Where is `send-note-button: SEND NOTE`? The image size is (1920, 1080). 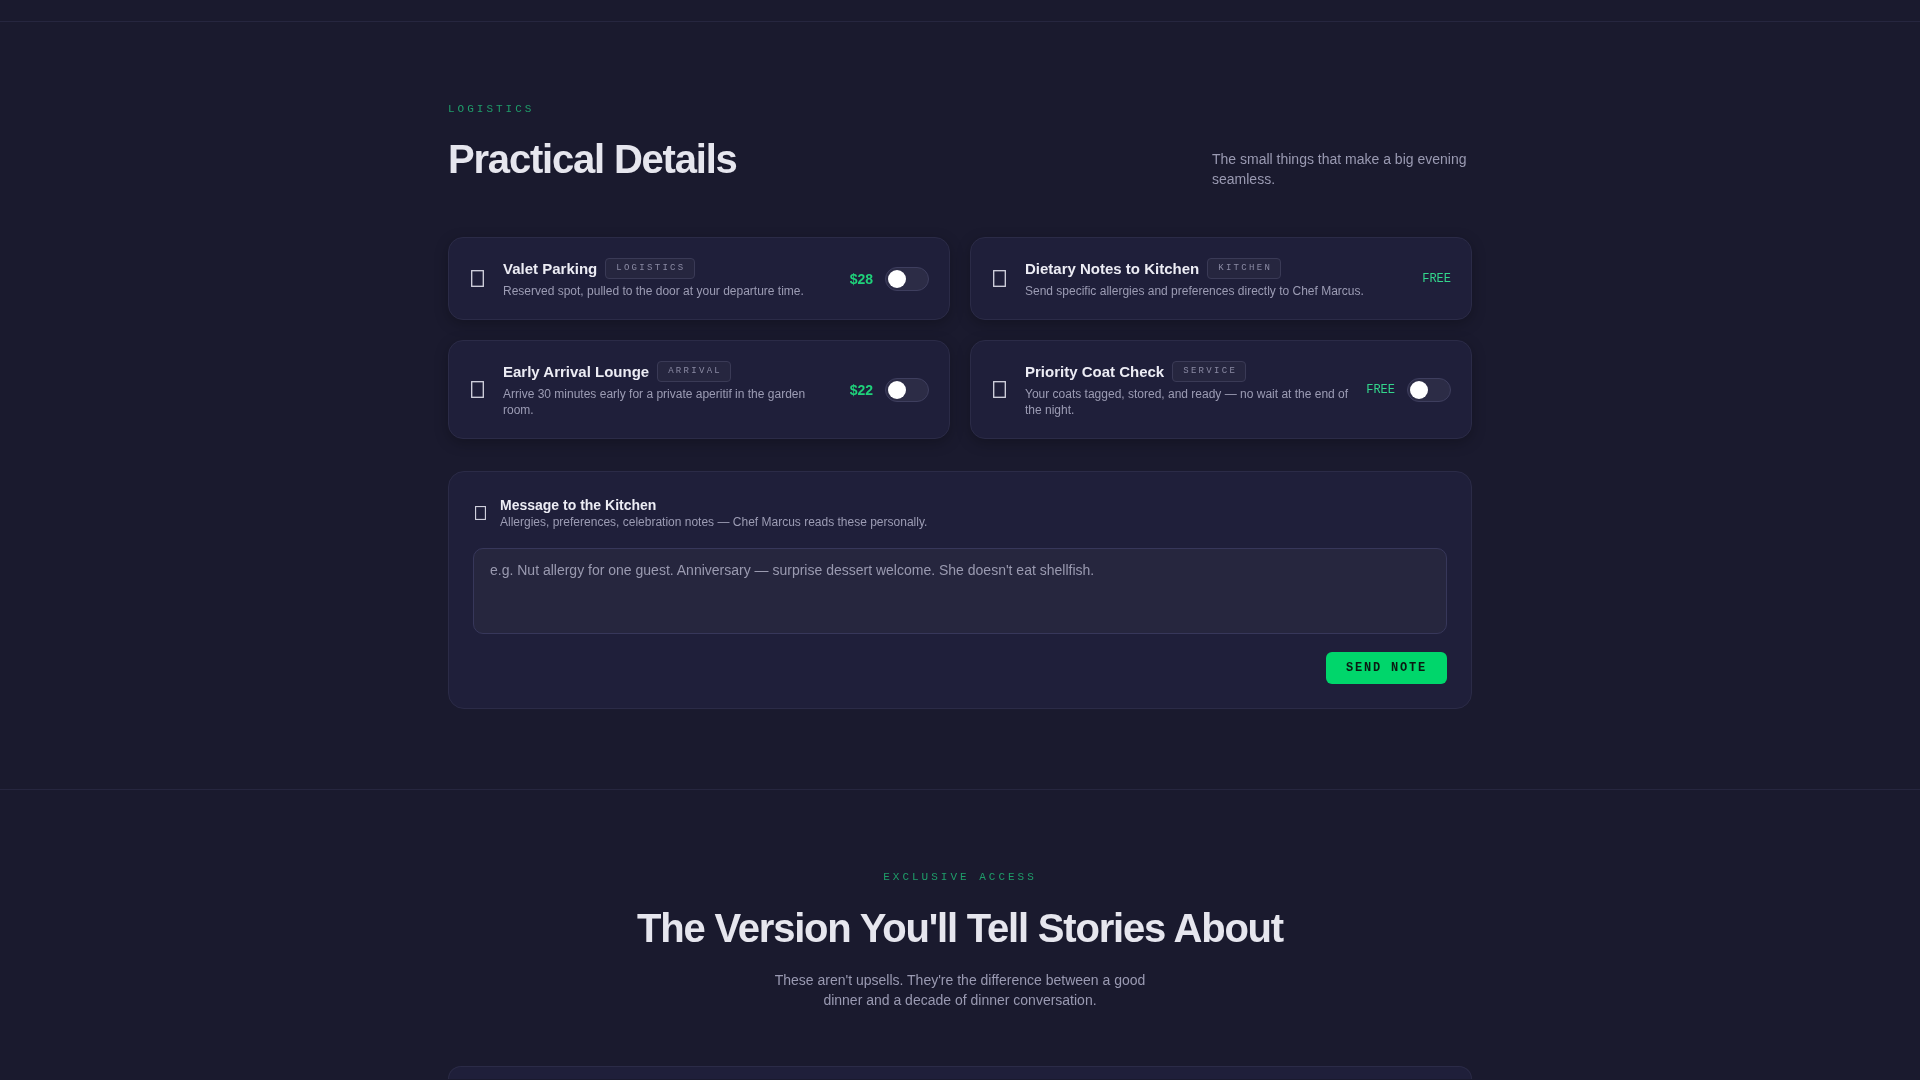
send-note-button: SEND NOTE is located at coordinates (1386, 668).